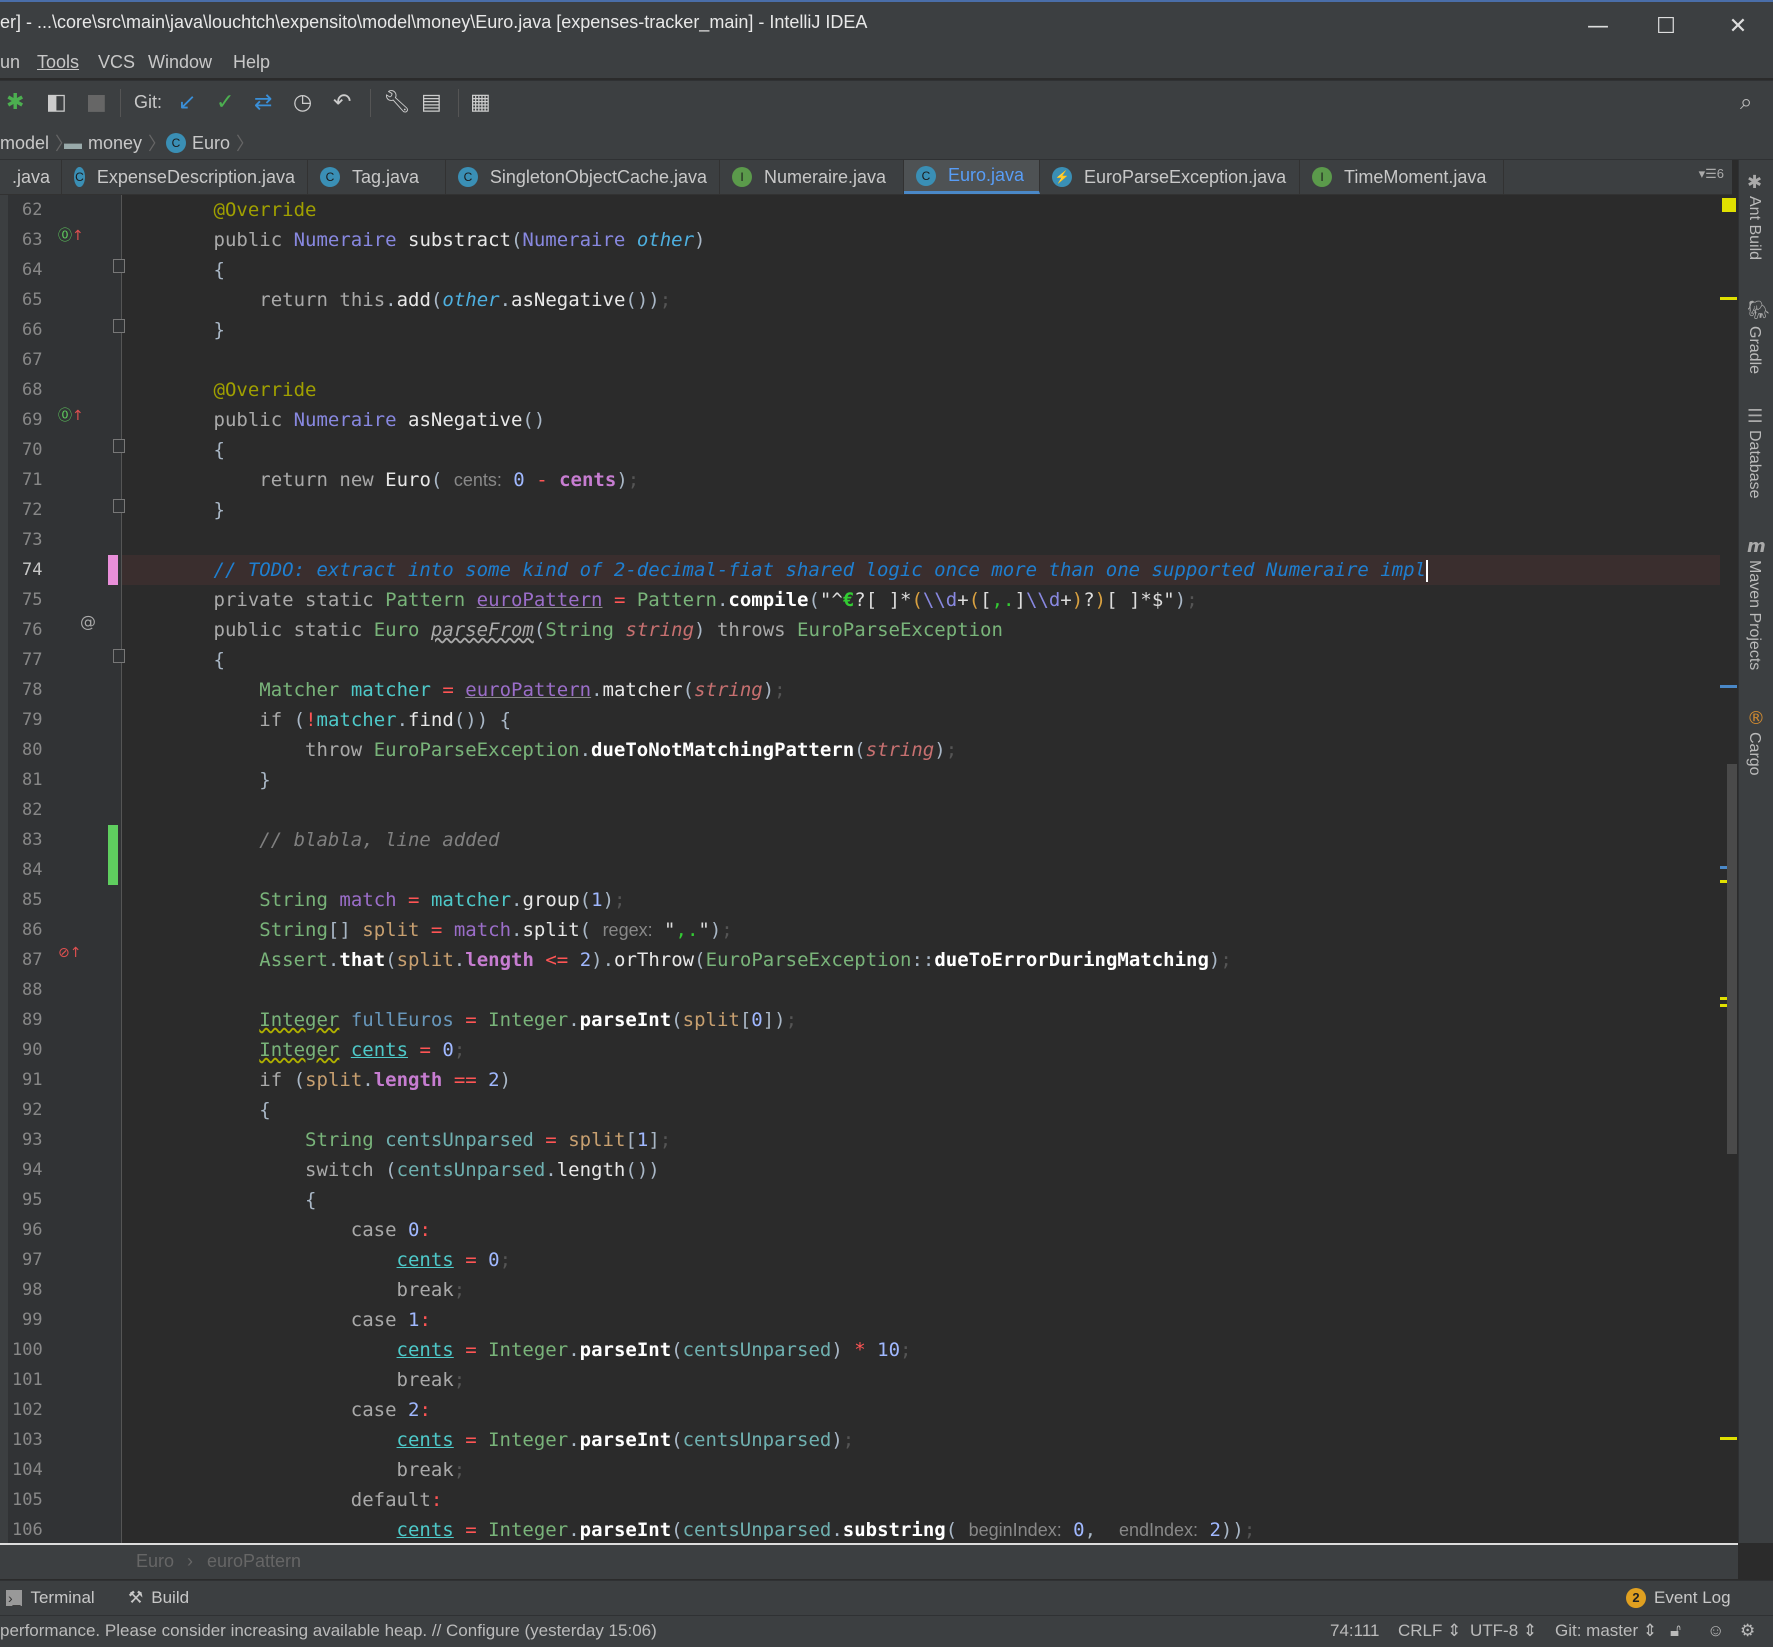 The image size is (1773, 1647). I want to click on inspection-status-icon, so click(1729, 205).